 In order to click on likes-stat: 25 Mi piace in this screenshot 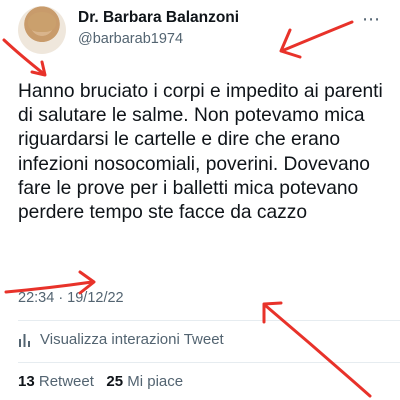, I will do `click(144, 381)`.